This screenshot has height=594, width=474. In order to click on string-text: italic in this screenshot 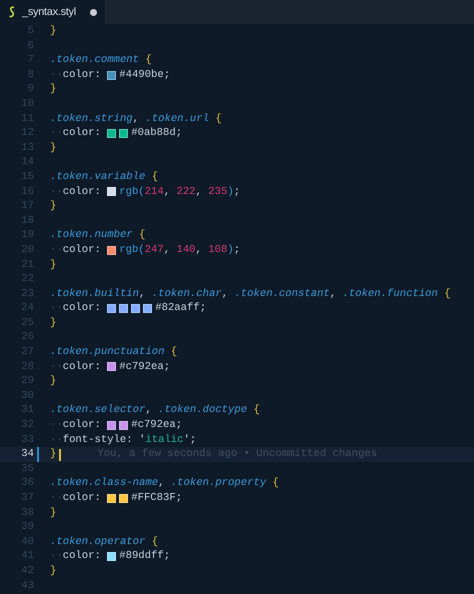, I will do `click(164, 440)`.